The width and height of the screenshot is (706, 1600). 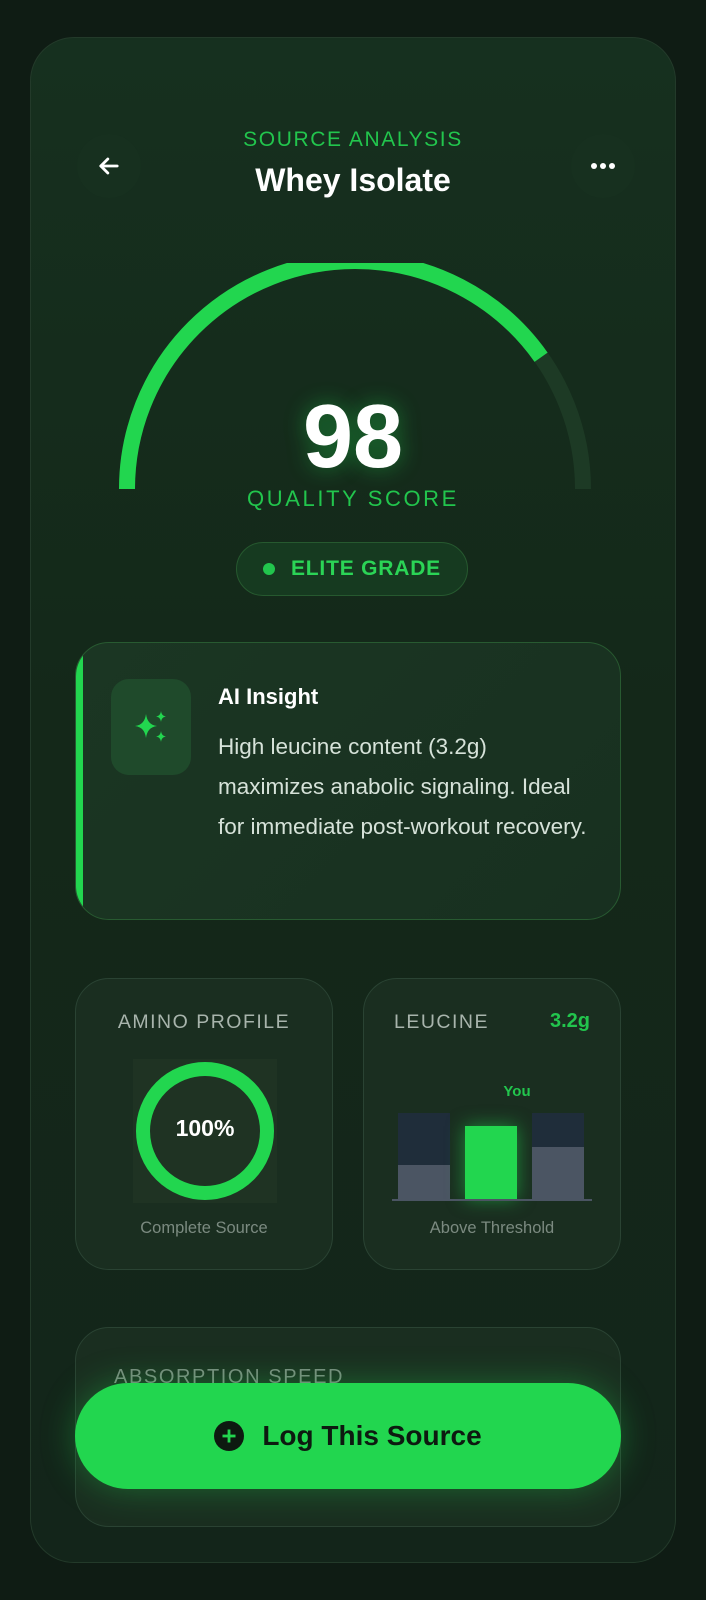 I want to click on sparkles-icon, so click(x=150, y=726).